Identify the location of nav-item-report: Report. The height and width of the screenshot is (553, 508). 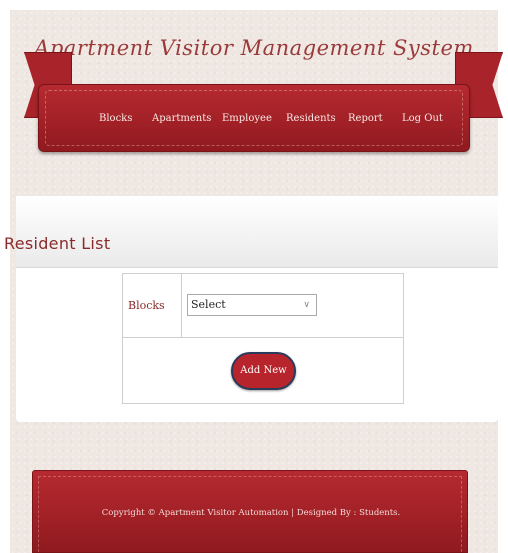
(365, 118).